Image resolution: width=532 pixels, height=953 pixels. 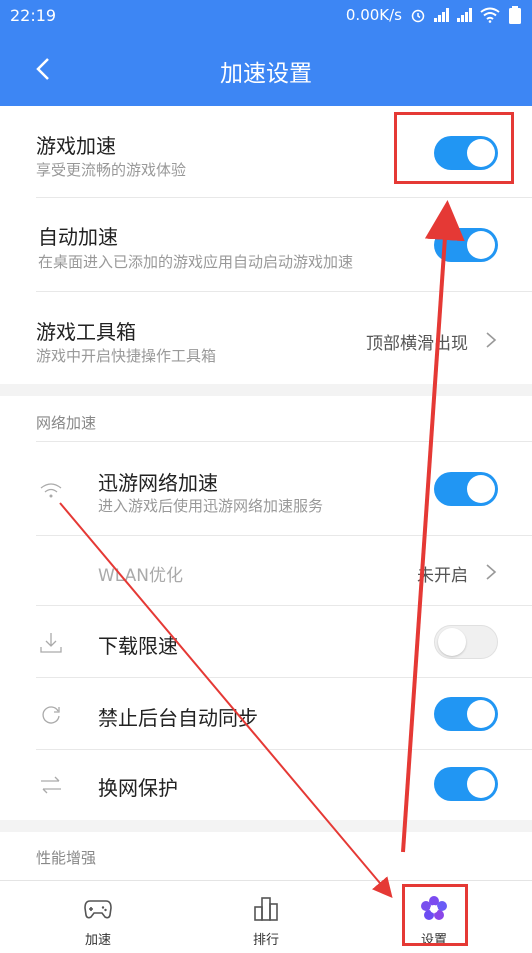 What do you see at coordinates (266, 856) in the screenshot?
I see `section-header-performance: 性能增强` at bounding box center [266, 856].